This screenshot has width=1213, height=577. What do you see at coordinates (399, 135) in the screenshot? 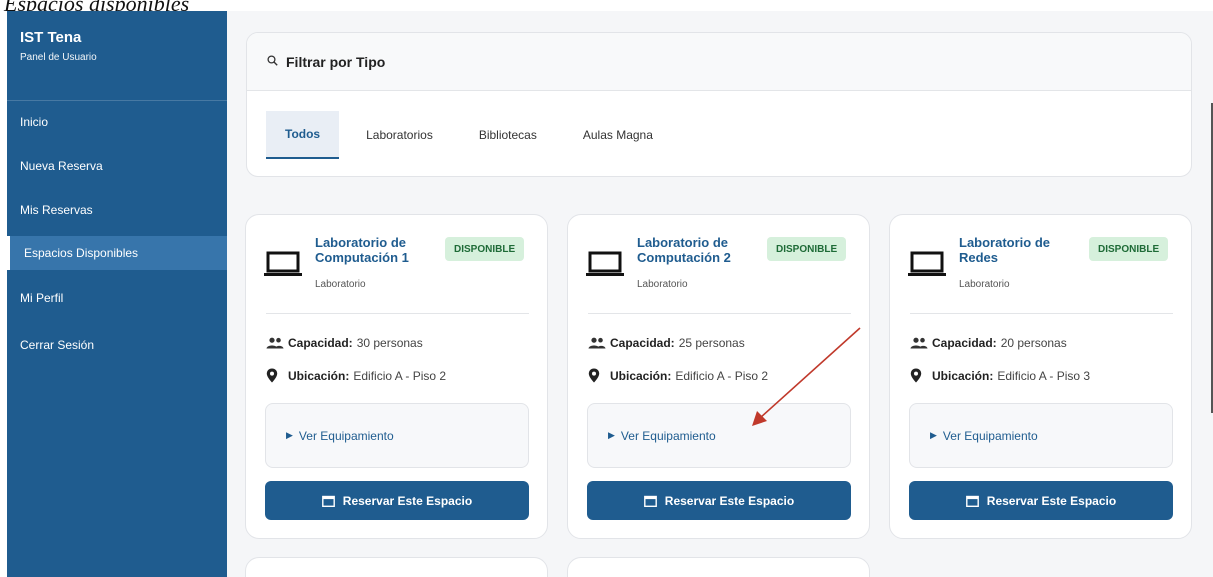
I see `tab-laboratorios: Laboratorios` at bounding box center [399, 135].